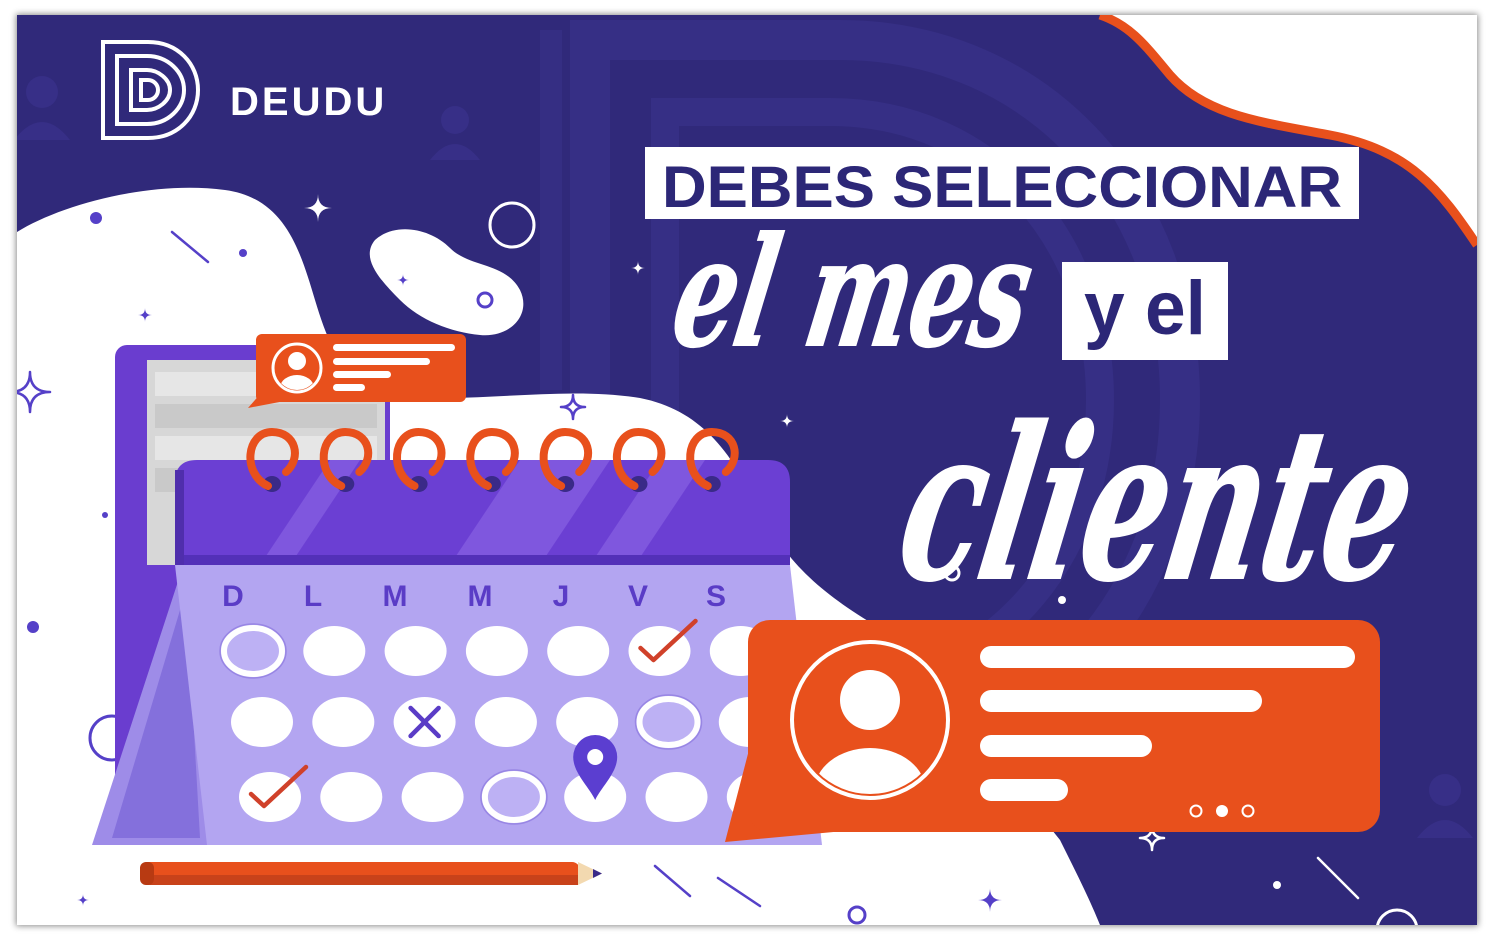 The width and height of the screenshot is (1494, 944). What do you see at coordinates (716, 596) in the screenshot?
I see `weekday-label: S` at bounding box center [716, 596].